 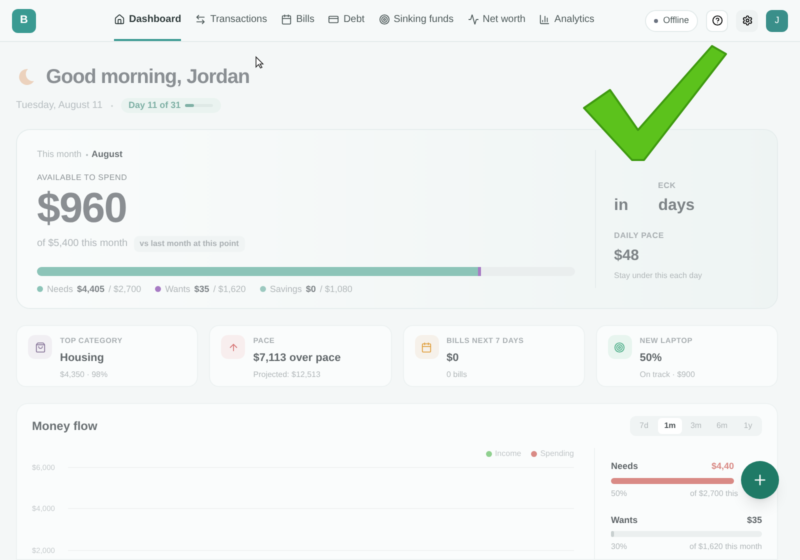 What do you see at coordinates (229, 289) in the screenshot?
I see `legend-limit: / $1,620` at bounding box center [229, 289].